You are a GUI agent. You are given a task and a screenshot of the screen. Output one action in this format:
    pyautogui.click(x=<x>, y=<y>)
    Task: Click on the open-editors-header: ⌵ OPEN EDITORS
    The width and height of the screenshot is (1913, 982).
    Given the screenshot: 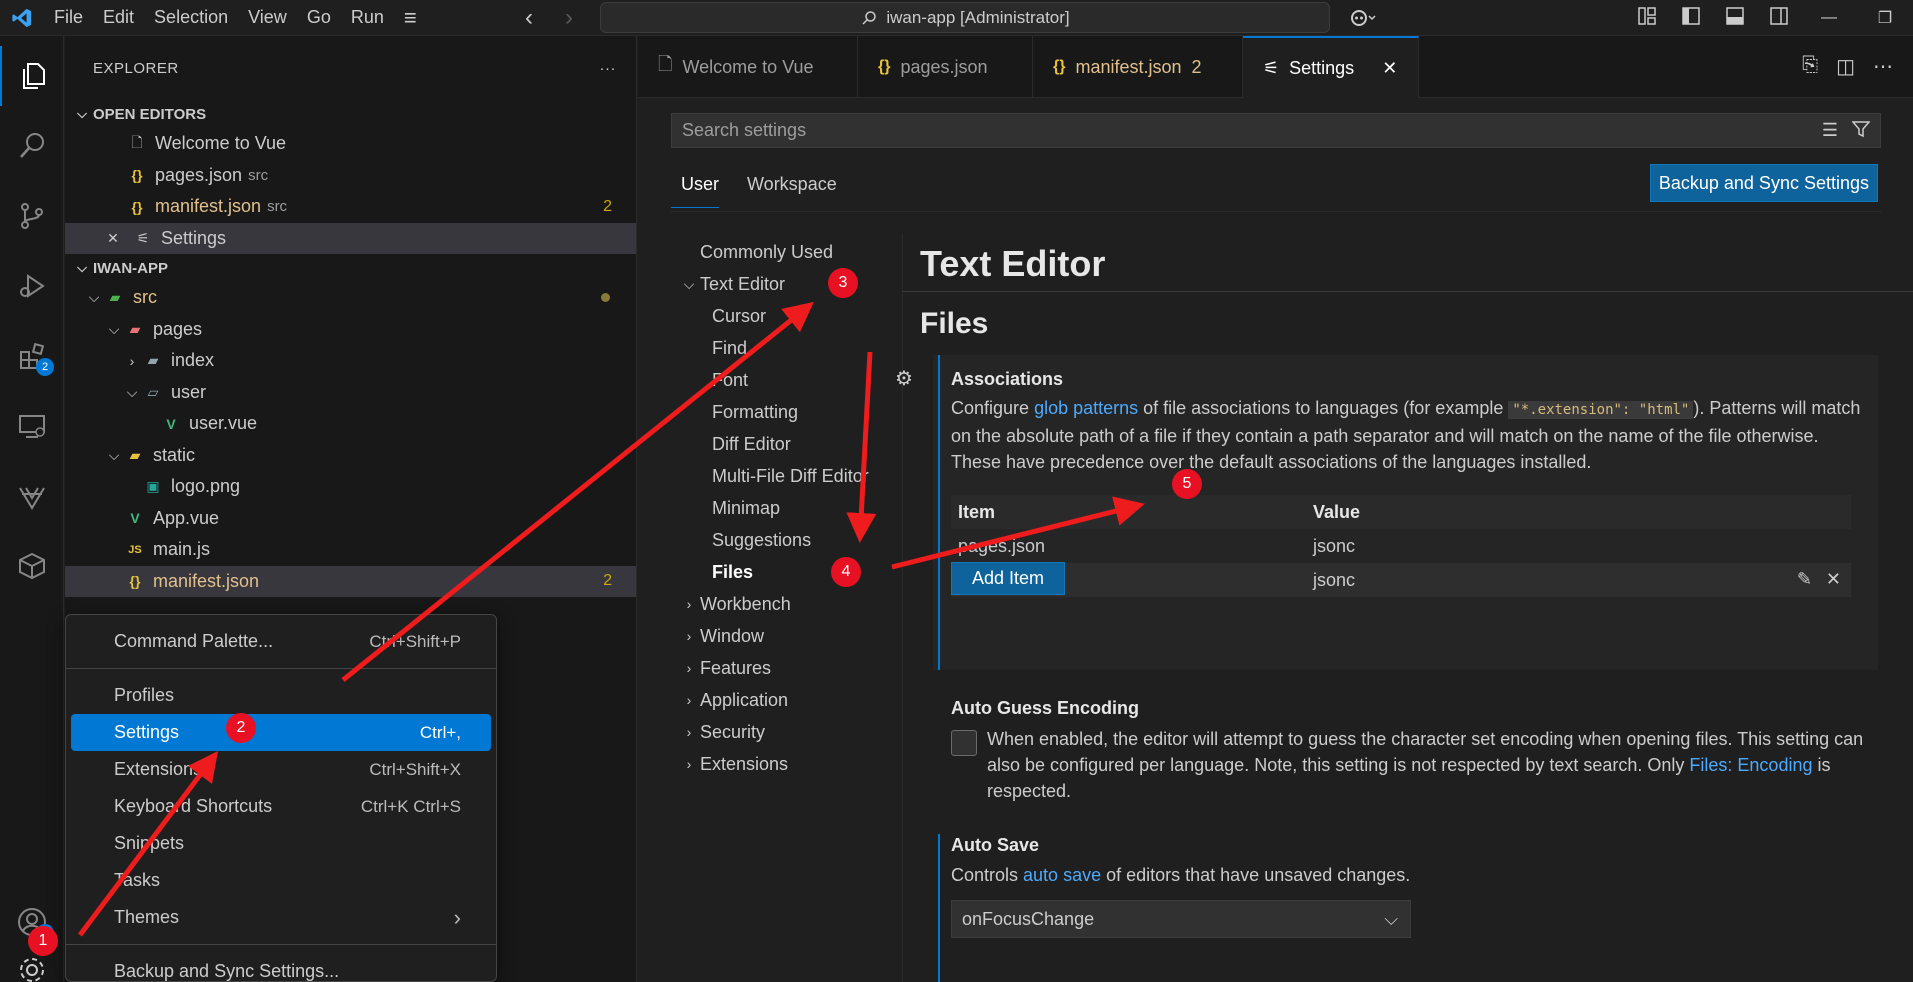 What is the action you would take?
    pyautogui.click(x=350, y=114)
    